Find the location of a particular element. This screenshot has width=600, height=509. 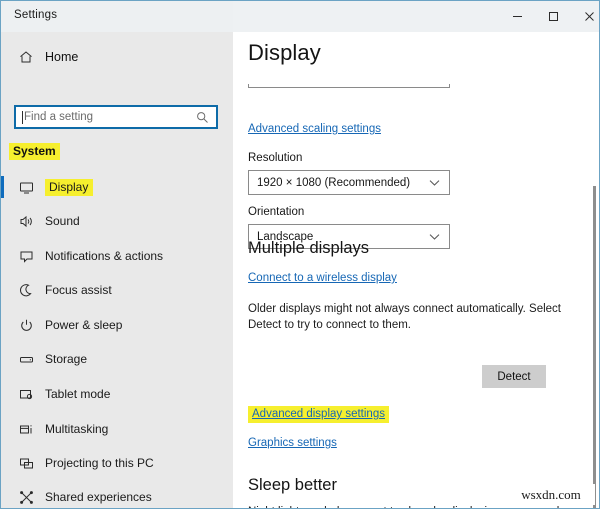

orientation-label: Orientation is located at coordinates (276, 212).